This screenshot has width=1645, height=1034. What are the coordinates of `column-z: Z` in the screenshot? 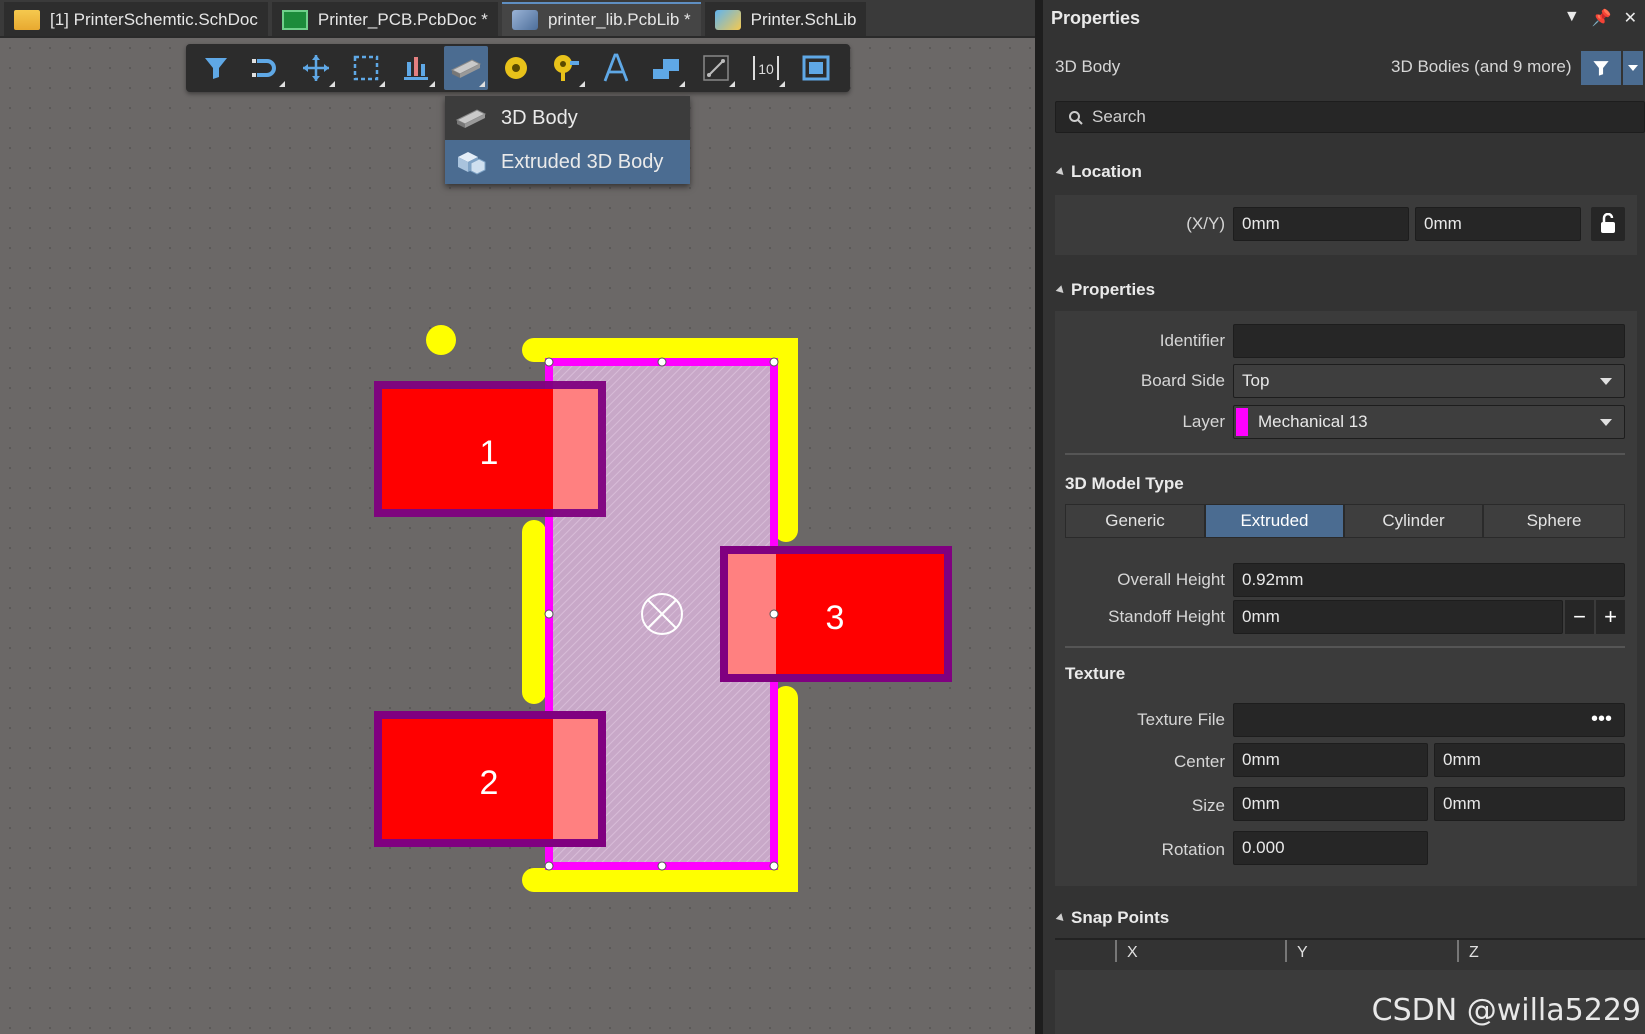 It's located at (1474, 953).